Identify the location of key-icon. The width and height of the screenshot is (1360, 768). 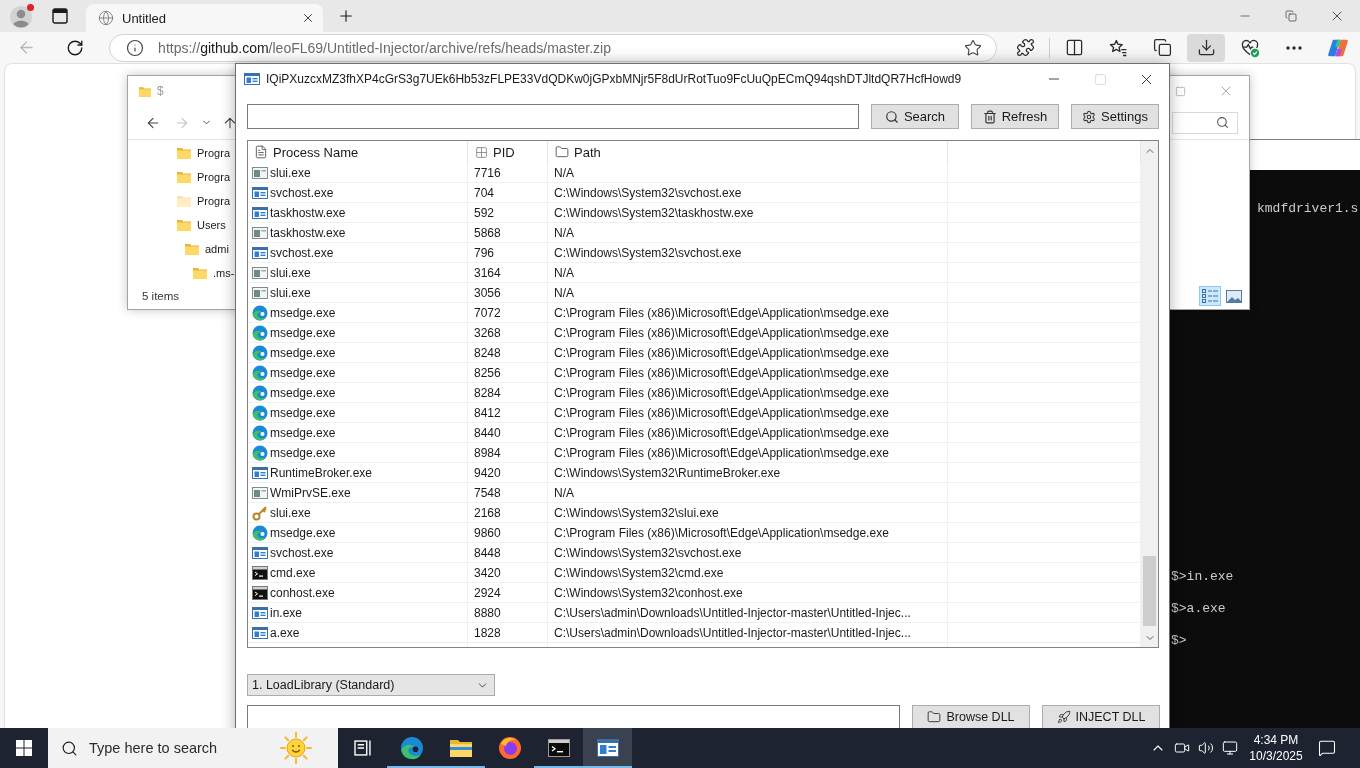
(260, 512).